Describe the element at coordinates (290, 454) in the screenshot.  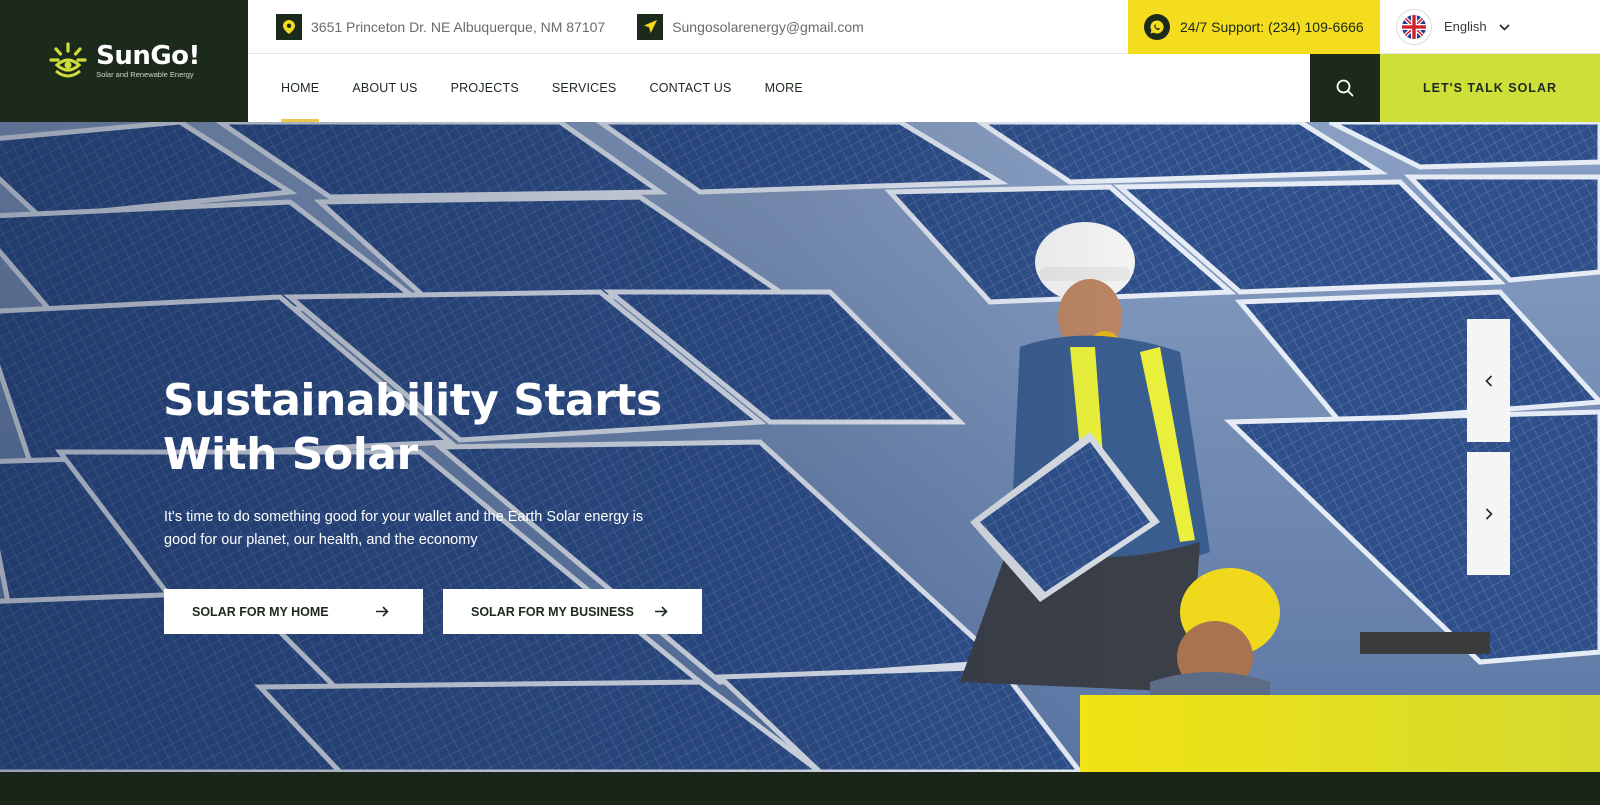
I see `hero-title-line-2: With Solar` at that location.